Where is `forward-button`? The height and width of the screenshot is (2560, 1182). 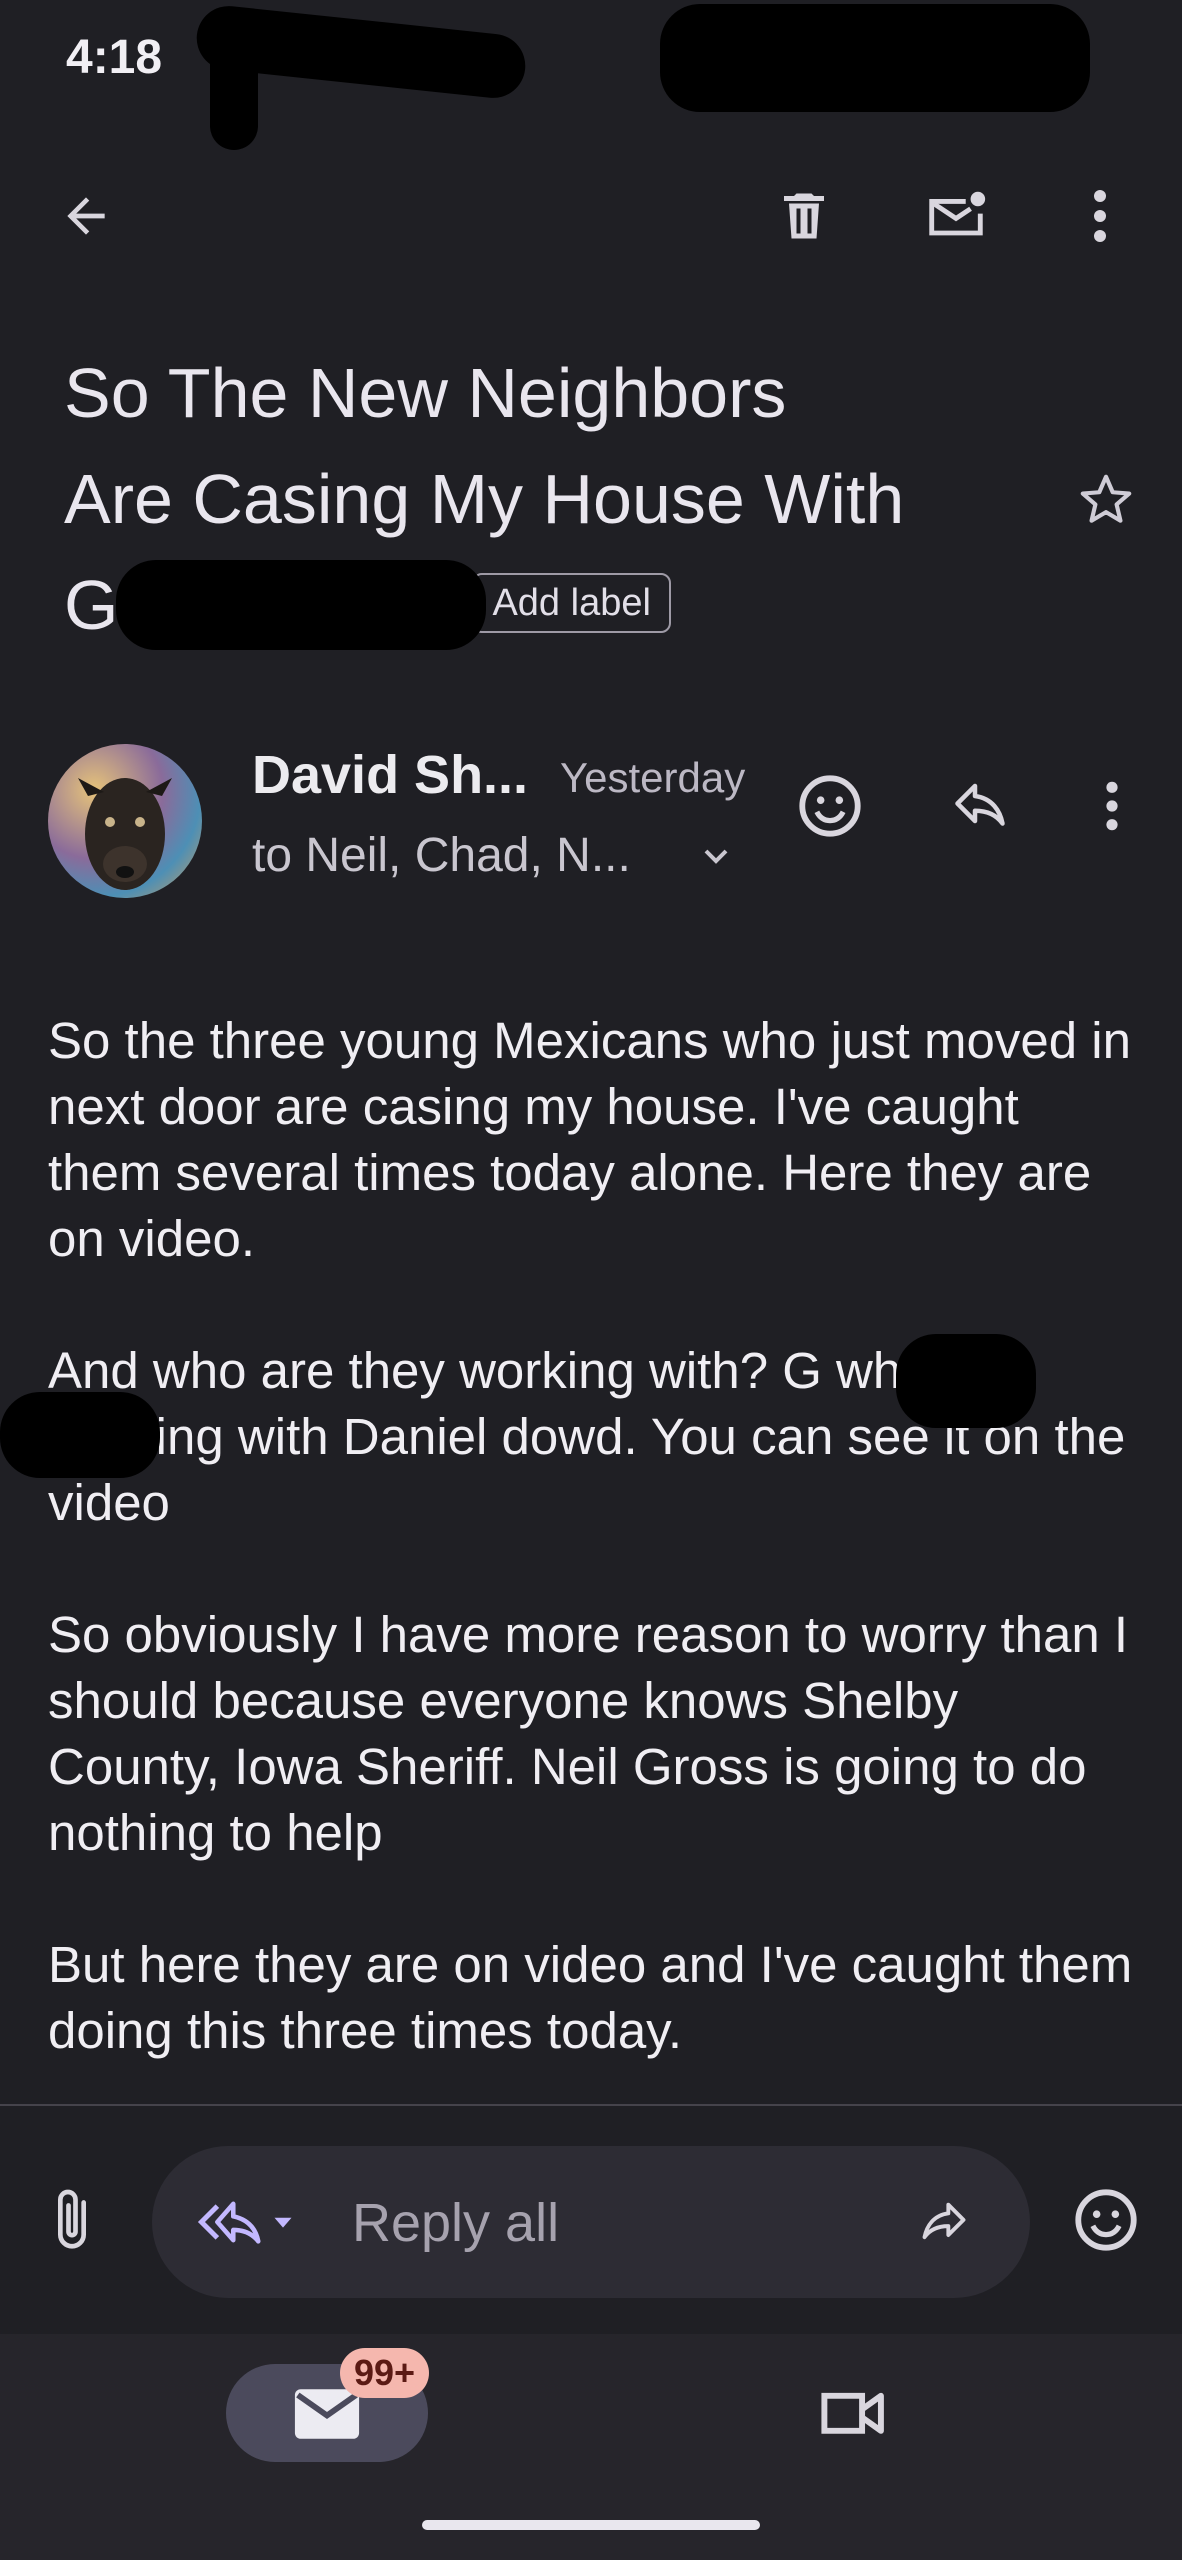
forward-button is located at coordinates (944, 2222).